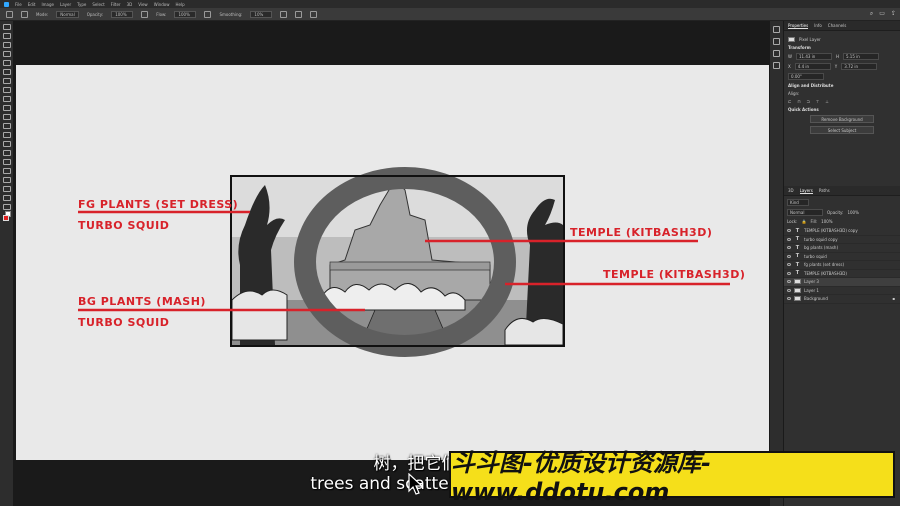 This screenshot has width=900, height=506. What do you see at coordinates (47, 4) in the screenshot?
I see `menu-image: Image` at bounding box center [47, 4].